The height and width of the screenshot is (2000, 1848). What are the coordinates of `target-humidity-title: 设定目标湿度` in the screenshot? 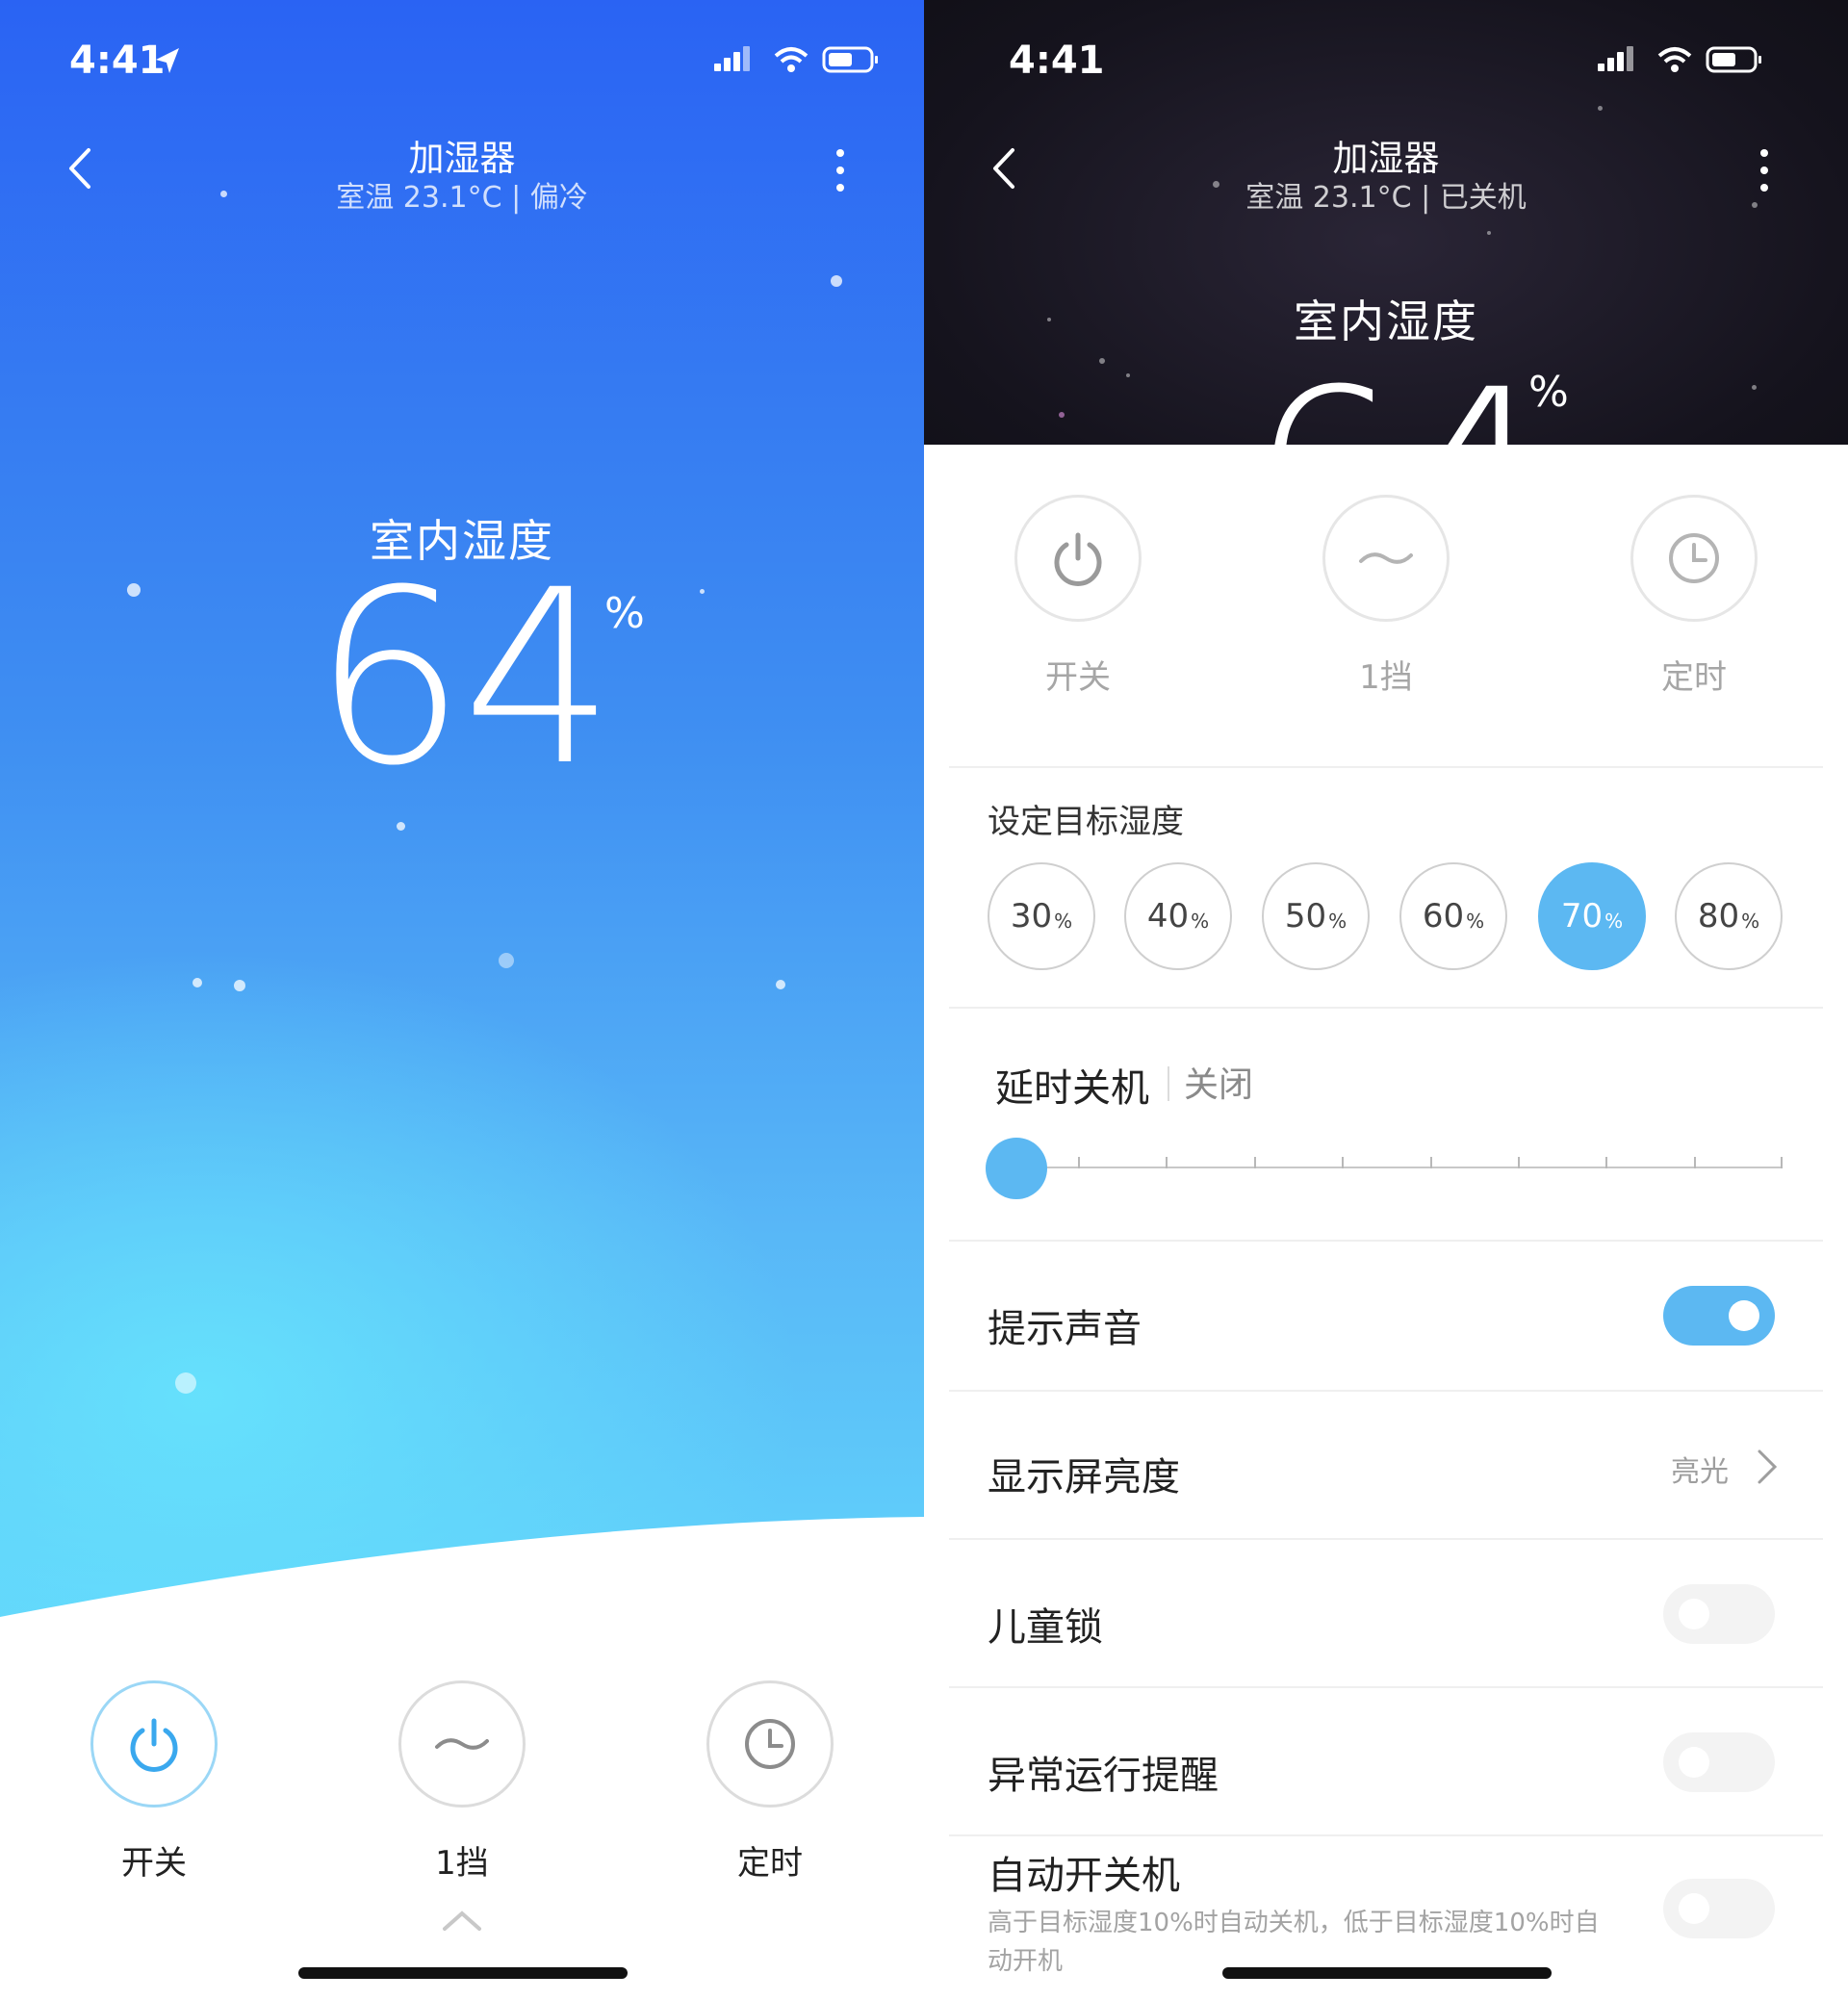 It's located at (1086, 822).